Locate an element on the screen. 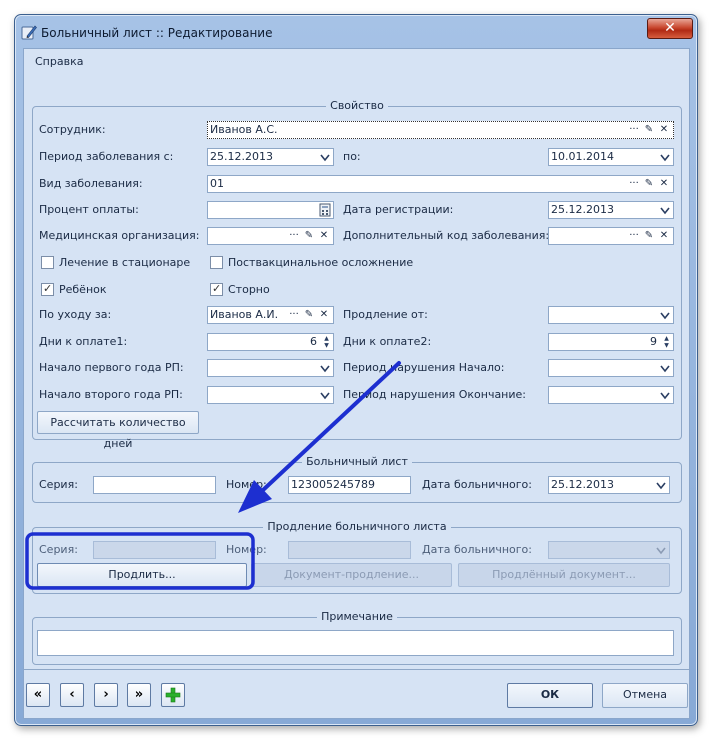 This screenshot has width=716, height=747. first-record-button: « is located at coordinates (38, 695).